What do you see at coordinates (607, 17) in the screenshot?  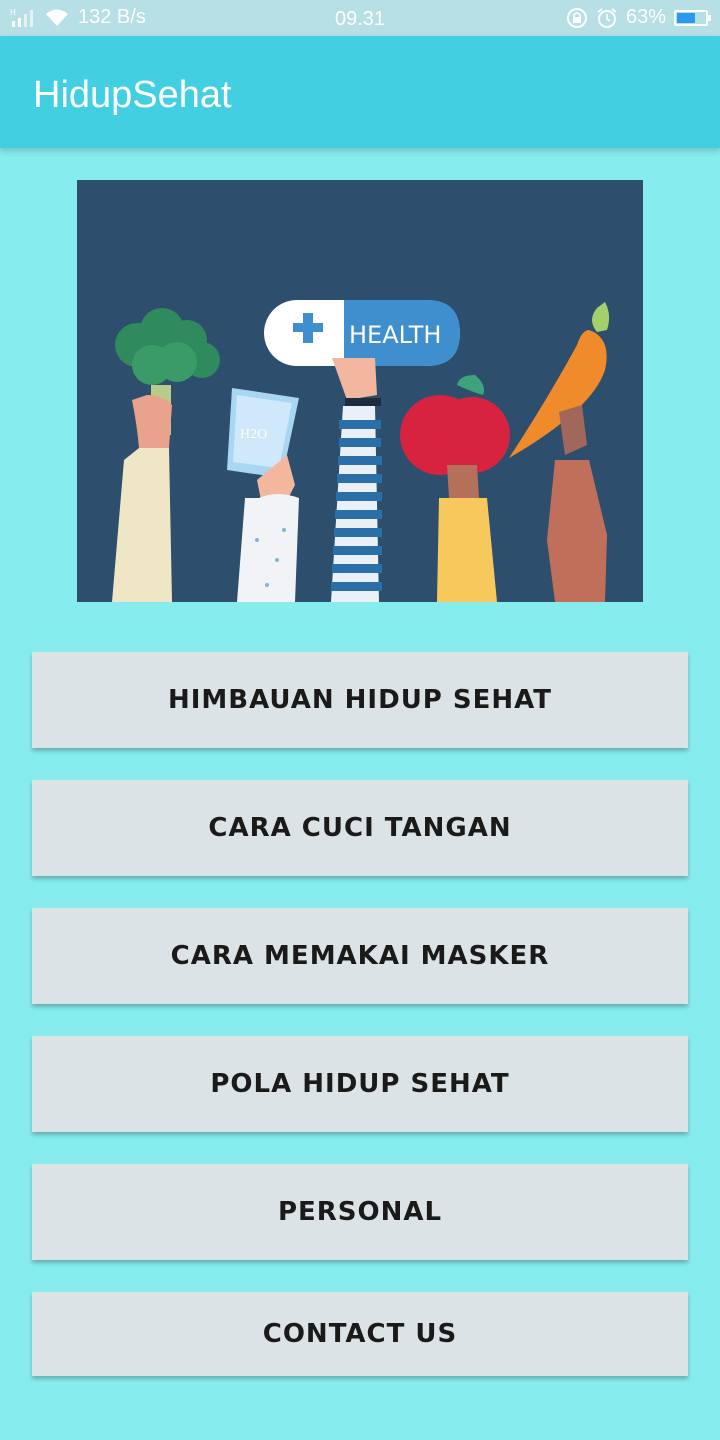 I see `alarm-icon` at bounding box center [607, 17].